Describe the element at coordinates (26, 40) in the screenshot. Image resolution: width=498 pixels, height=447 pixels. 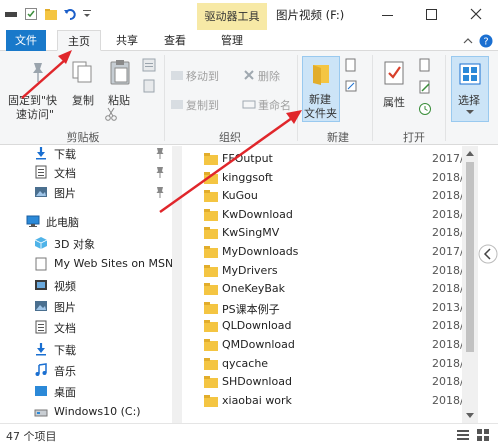
I see `tab-file: 文件` at that location.